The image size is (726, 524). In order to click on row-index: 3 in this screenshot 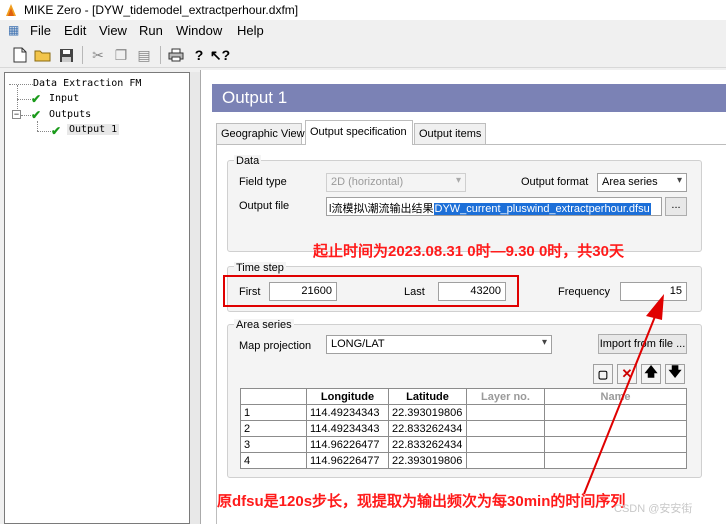, I will do `click(273, 444)`.